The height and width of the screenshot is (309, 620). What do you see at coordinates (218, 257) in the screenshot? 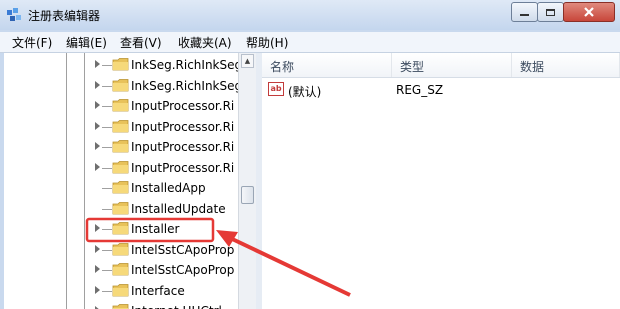
I see `annotation-overlay` at bounding box center [218, 257].